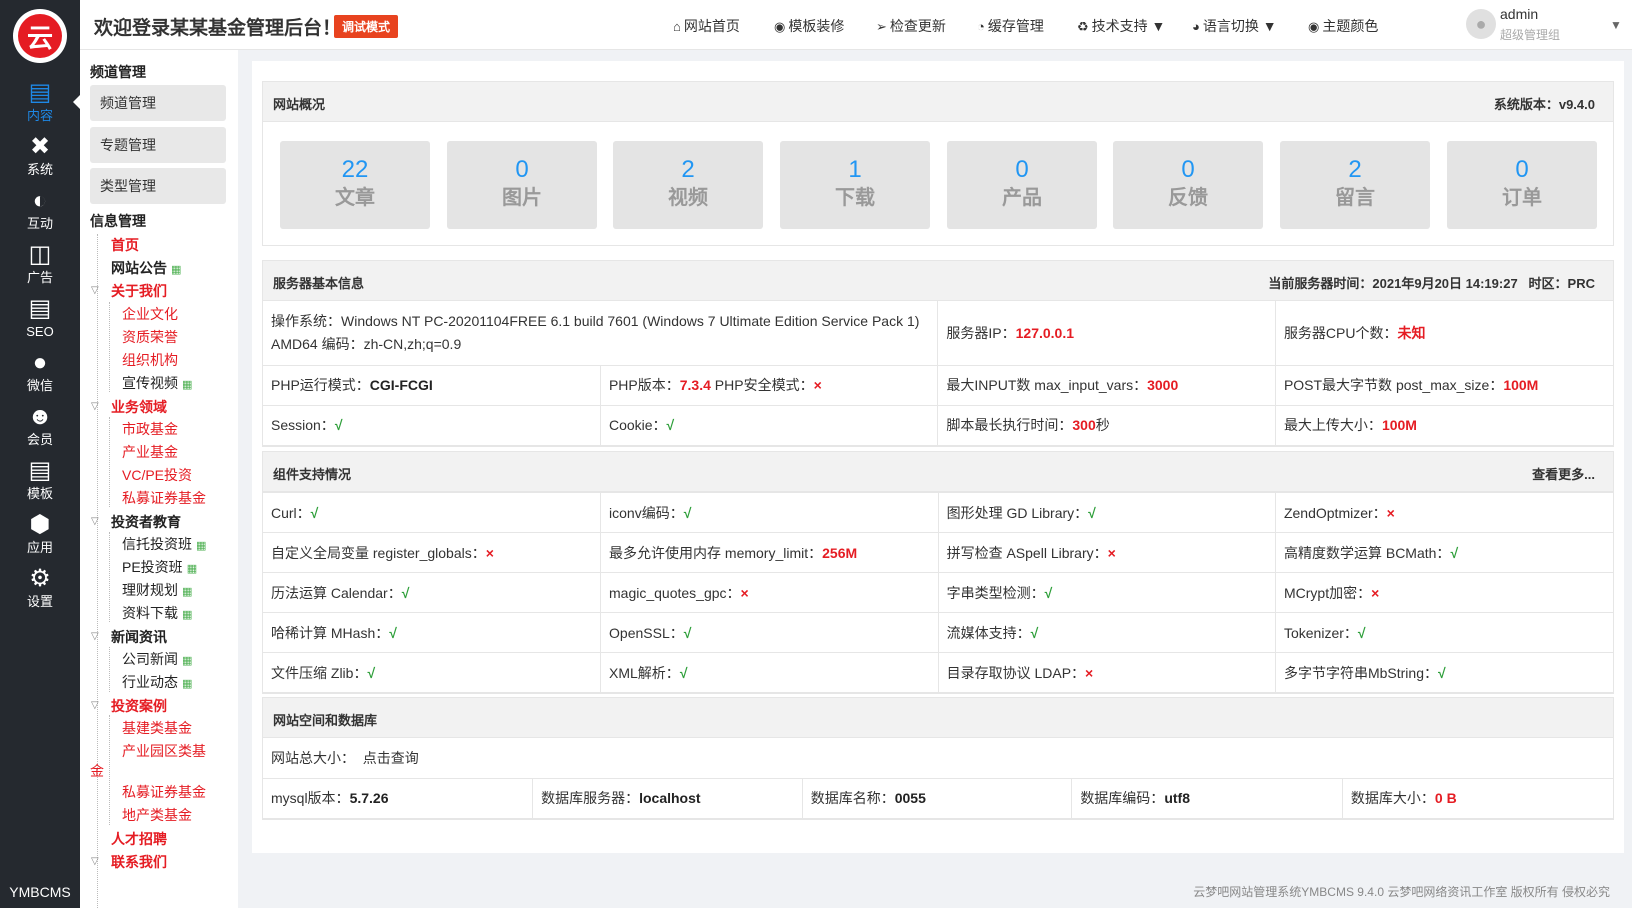 This screenshot has width=1632, height=908. I want to click on stat-images: 0 图片, so click(522, 185).